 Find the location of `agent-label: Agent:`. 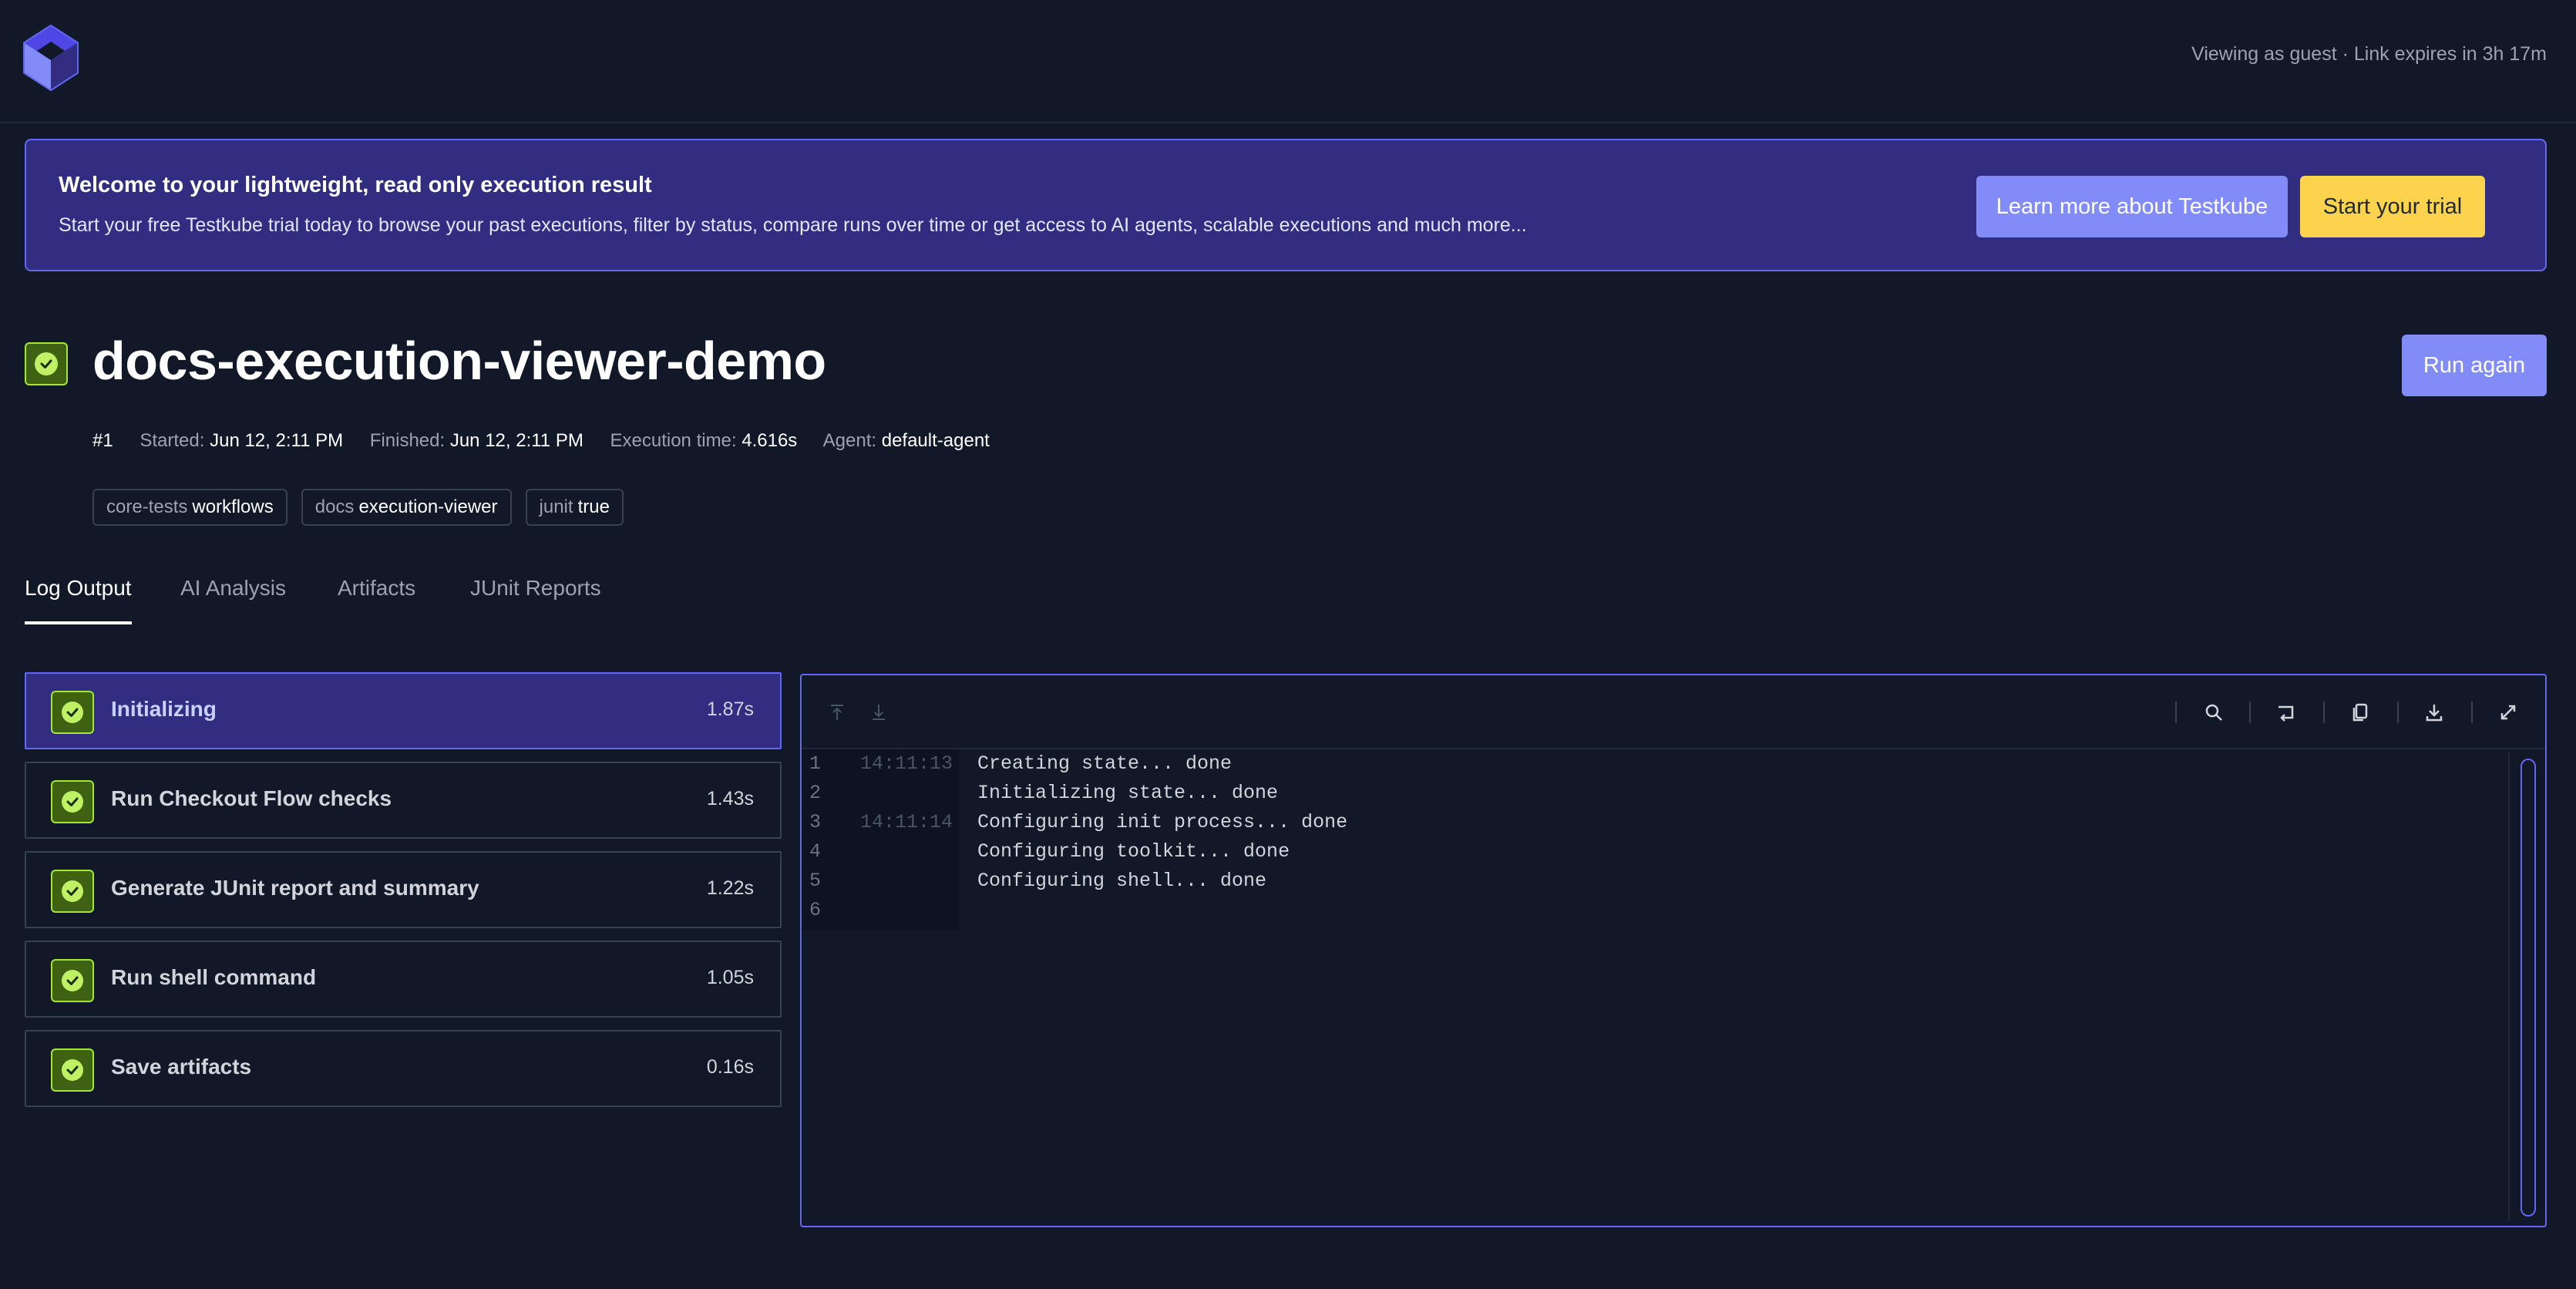

agent-label: Agent: is located at coordinates (849, 441).